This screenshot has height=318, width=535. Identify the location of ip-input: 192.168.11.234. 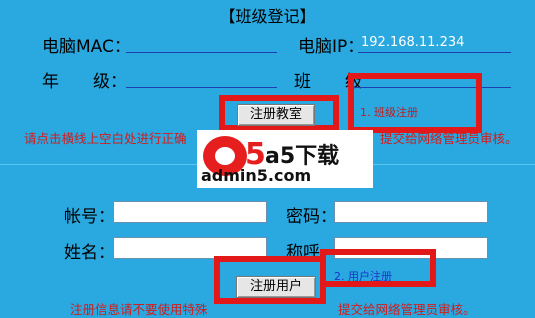
(434, 43).